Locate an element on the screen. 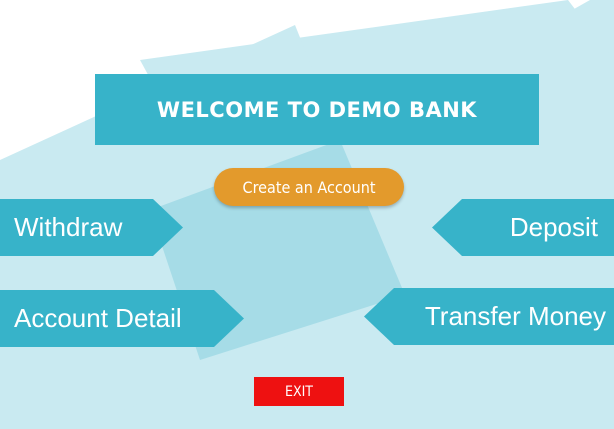 The width and height of the screenshot is (614, 429). deposit-label: Deposit is located at coordinates (553, 227).